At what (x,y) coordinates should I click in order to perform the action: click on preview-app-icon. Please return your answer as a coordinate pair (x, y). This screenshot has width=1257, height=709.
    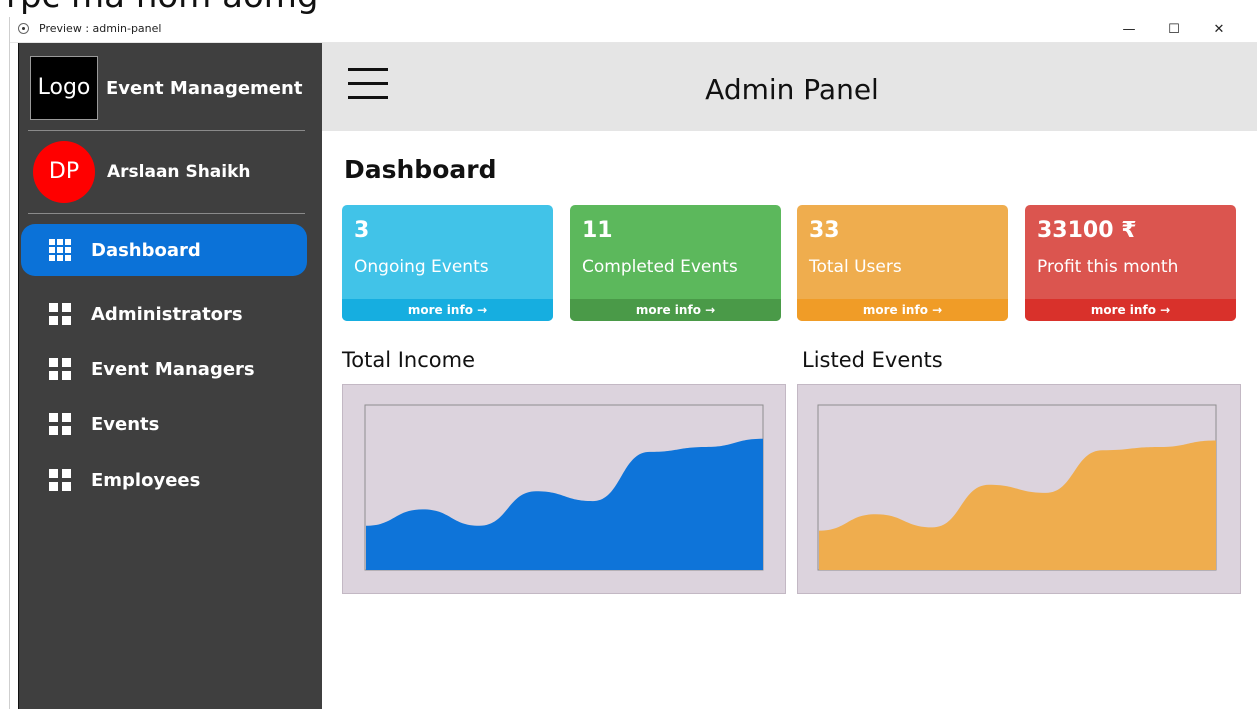
    Looking at the image, I should click on (23, 28).